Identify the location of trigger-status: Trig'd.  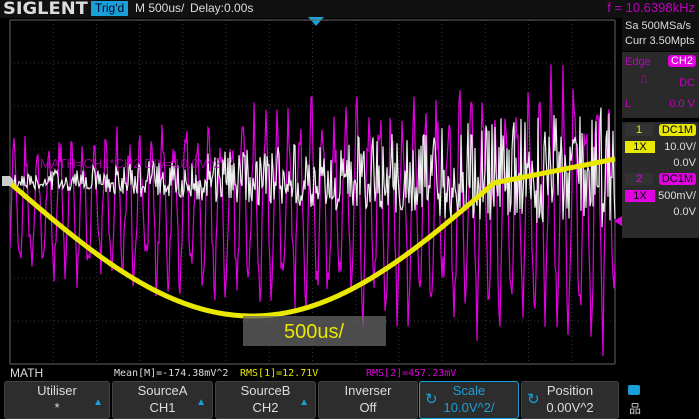
(110, 8).